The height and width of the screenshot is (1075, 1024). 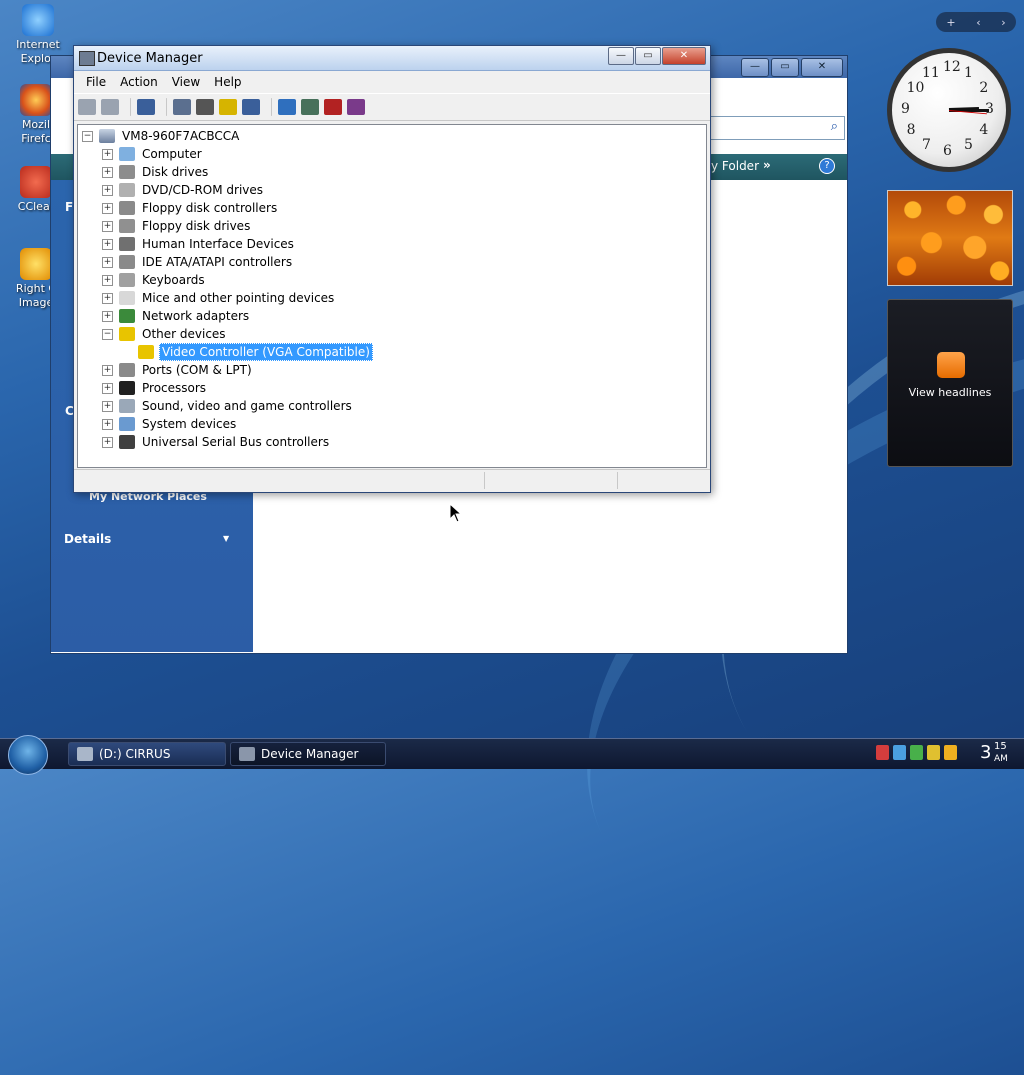 What do you see at coordinates (96, 82) in the screenshot?
I see `menu-file: File` at bounding box center [96, 82].